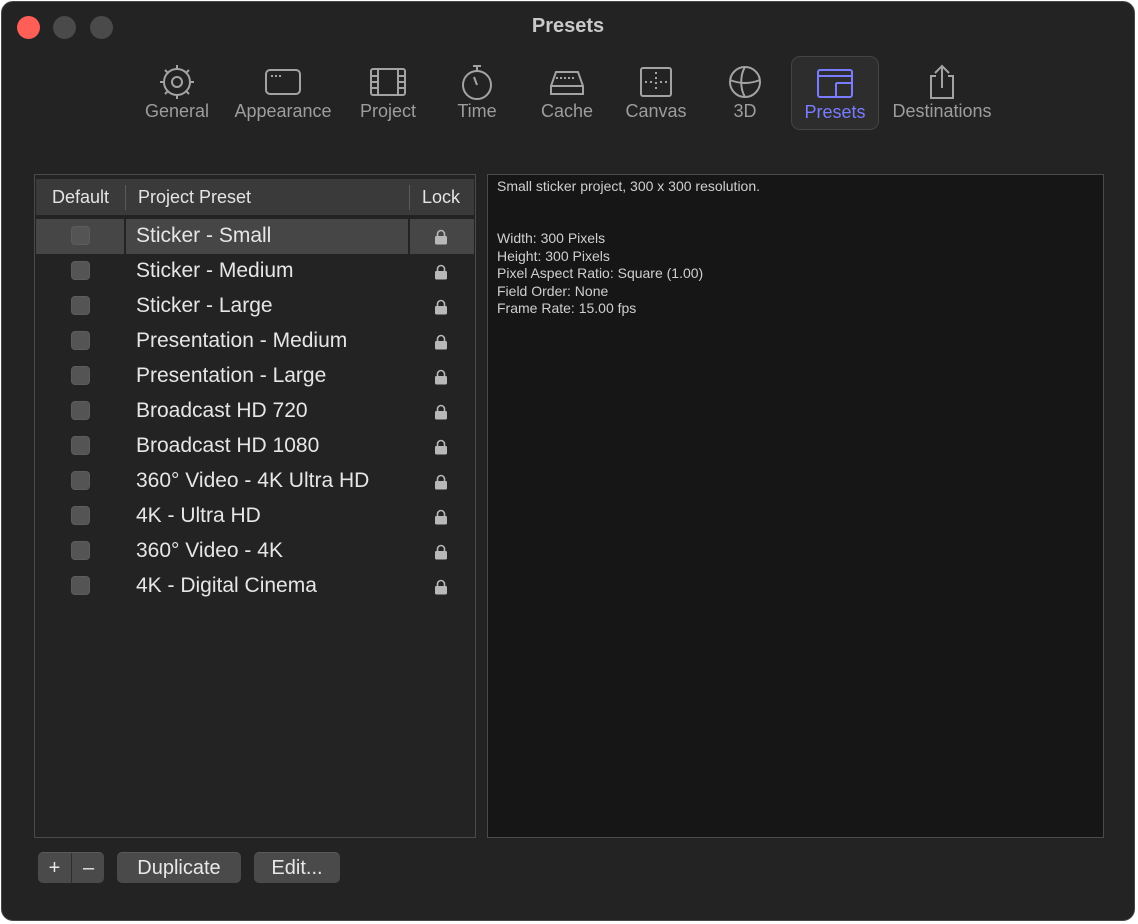  I want to click on description-line: Width: 300 Pixels, so click(551, 238).